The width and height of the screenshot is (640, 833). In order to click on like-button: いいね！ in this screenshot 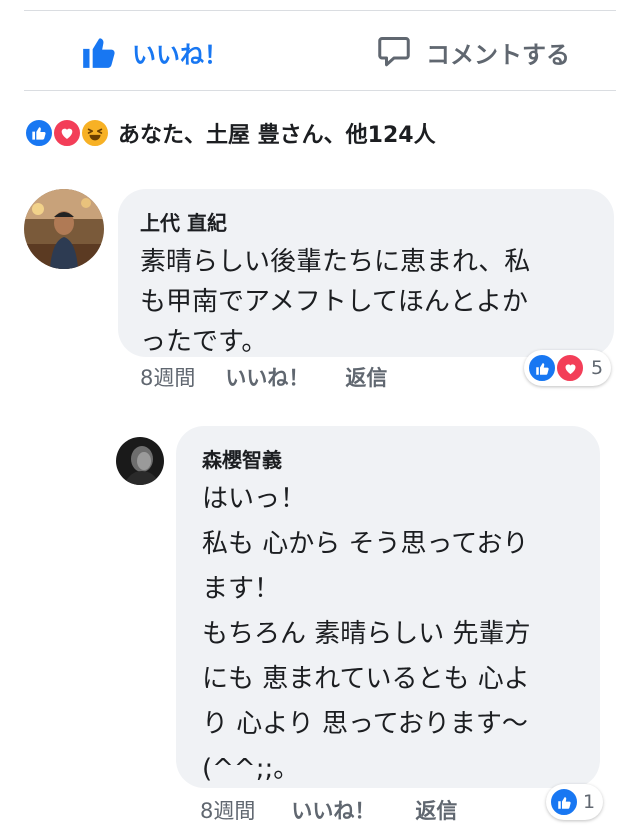, I will do `click(154, 52)`.